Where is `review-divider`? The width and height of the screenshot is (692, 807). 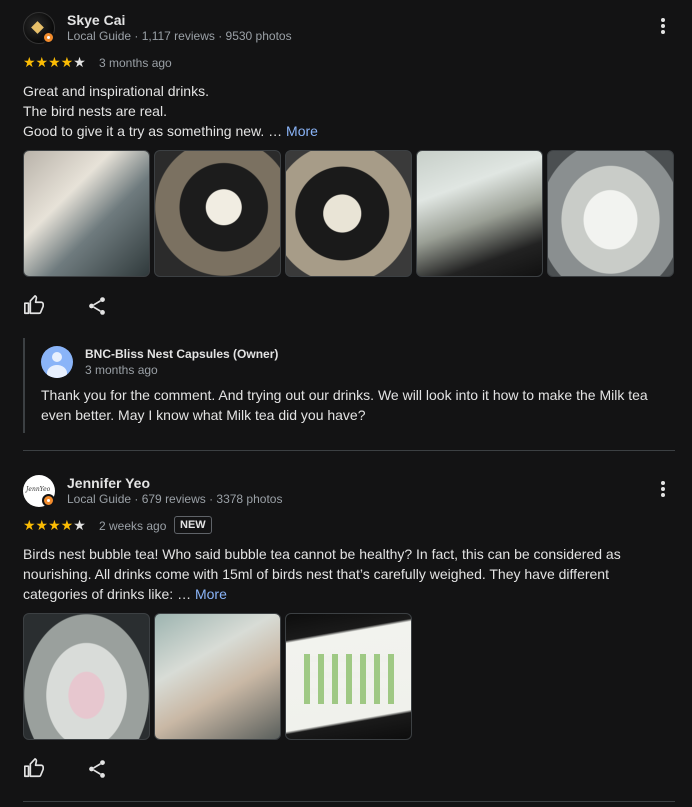
review-divider is located at coordinates (349, 801).